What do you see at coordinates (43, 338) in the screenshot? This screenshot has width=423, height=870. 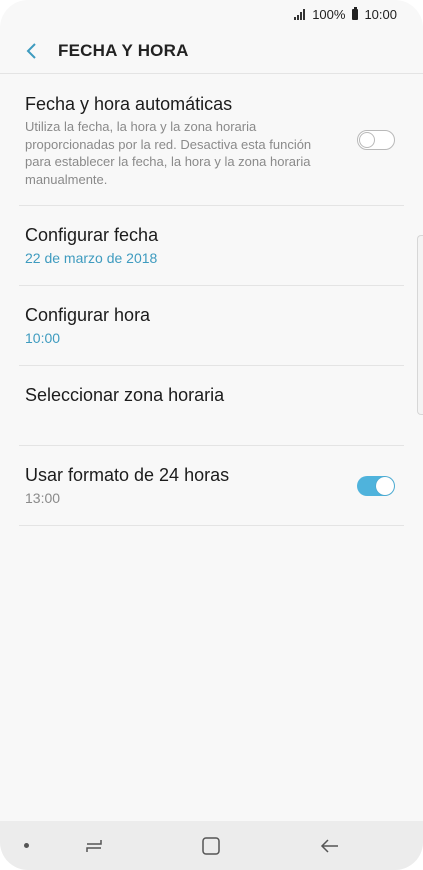 I see `setting-value: 10:00` at bounding box center [43, 338].